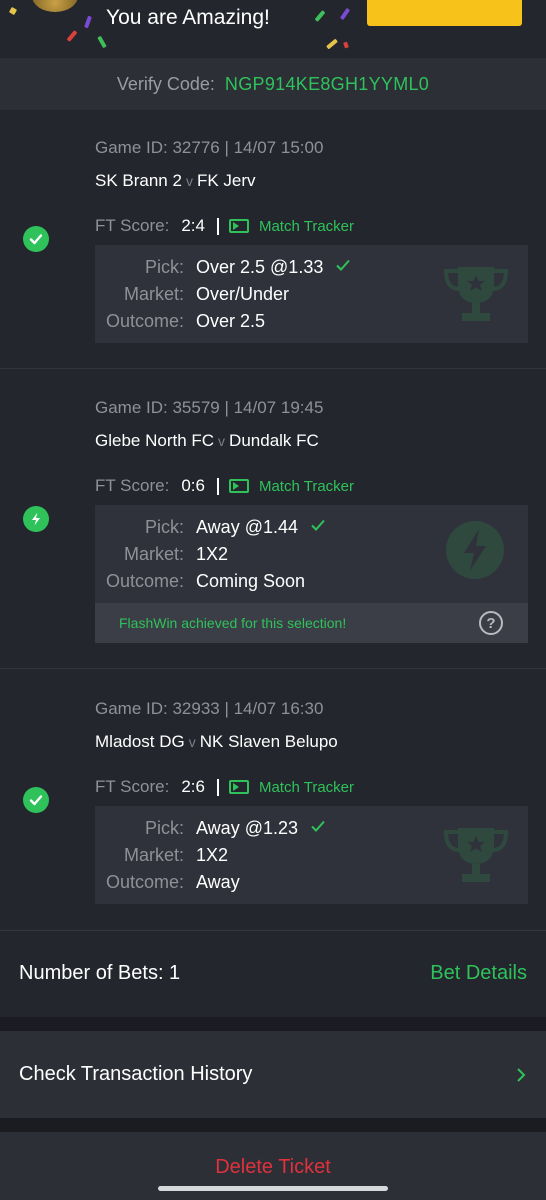 This screenshot has width=546, height=1200. I want to click on outcome-value: Coming Soon, so click(251, 581).